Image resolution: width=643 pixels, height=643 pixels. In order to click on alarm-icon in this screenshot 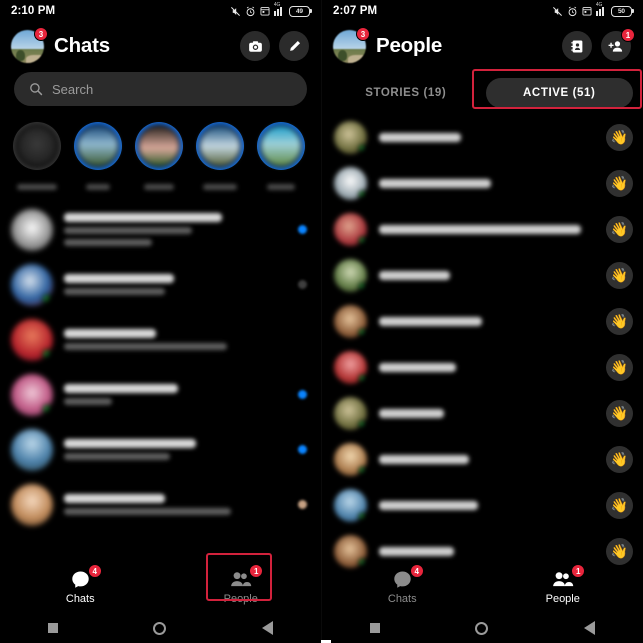, I will do `click(572, 11)`.